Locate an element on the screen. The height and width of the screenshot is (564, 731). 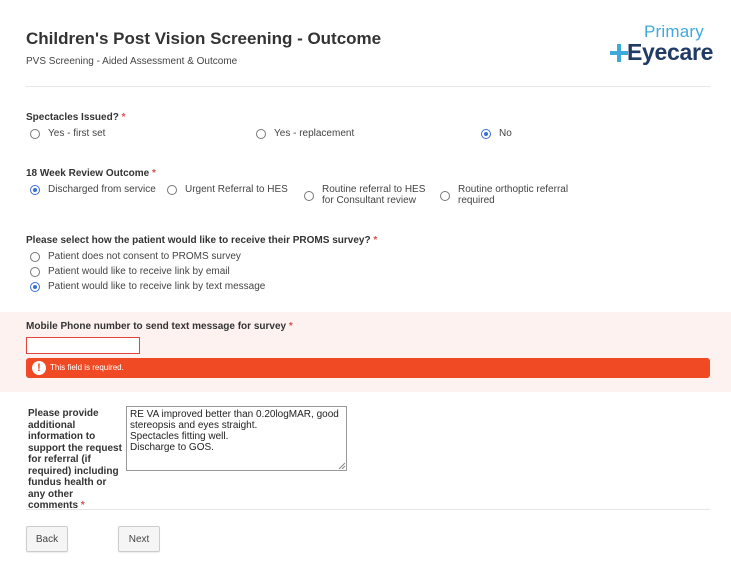
error-banner: ! This field is required. is located at coordinates (368, 368).